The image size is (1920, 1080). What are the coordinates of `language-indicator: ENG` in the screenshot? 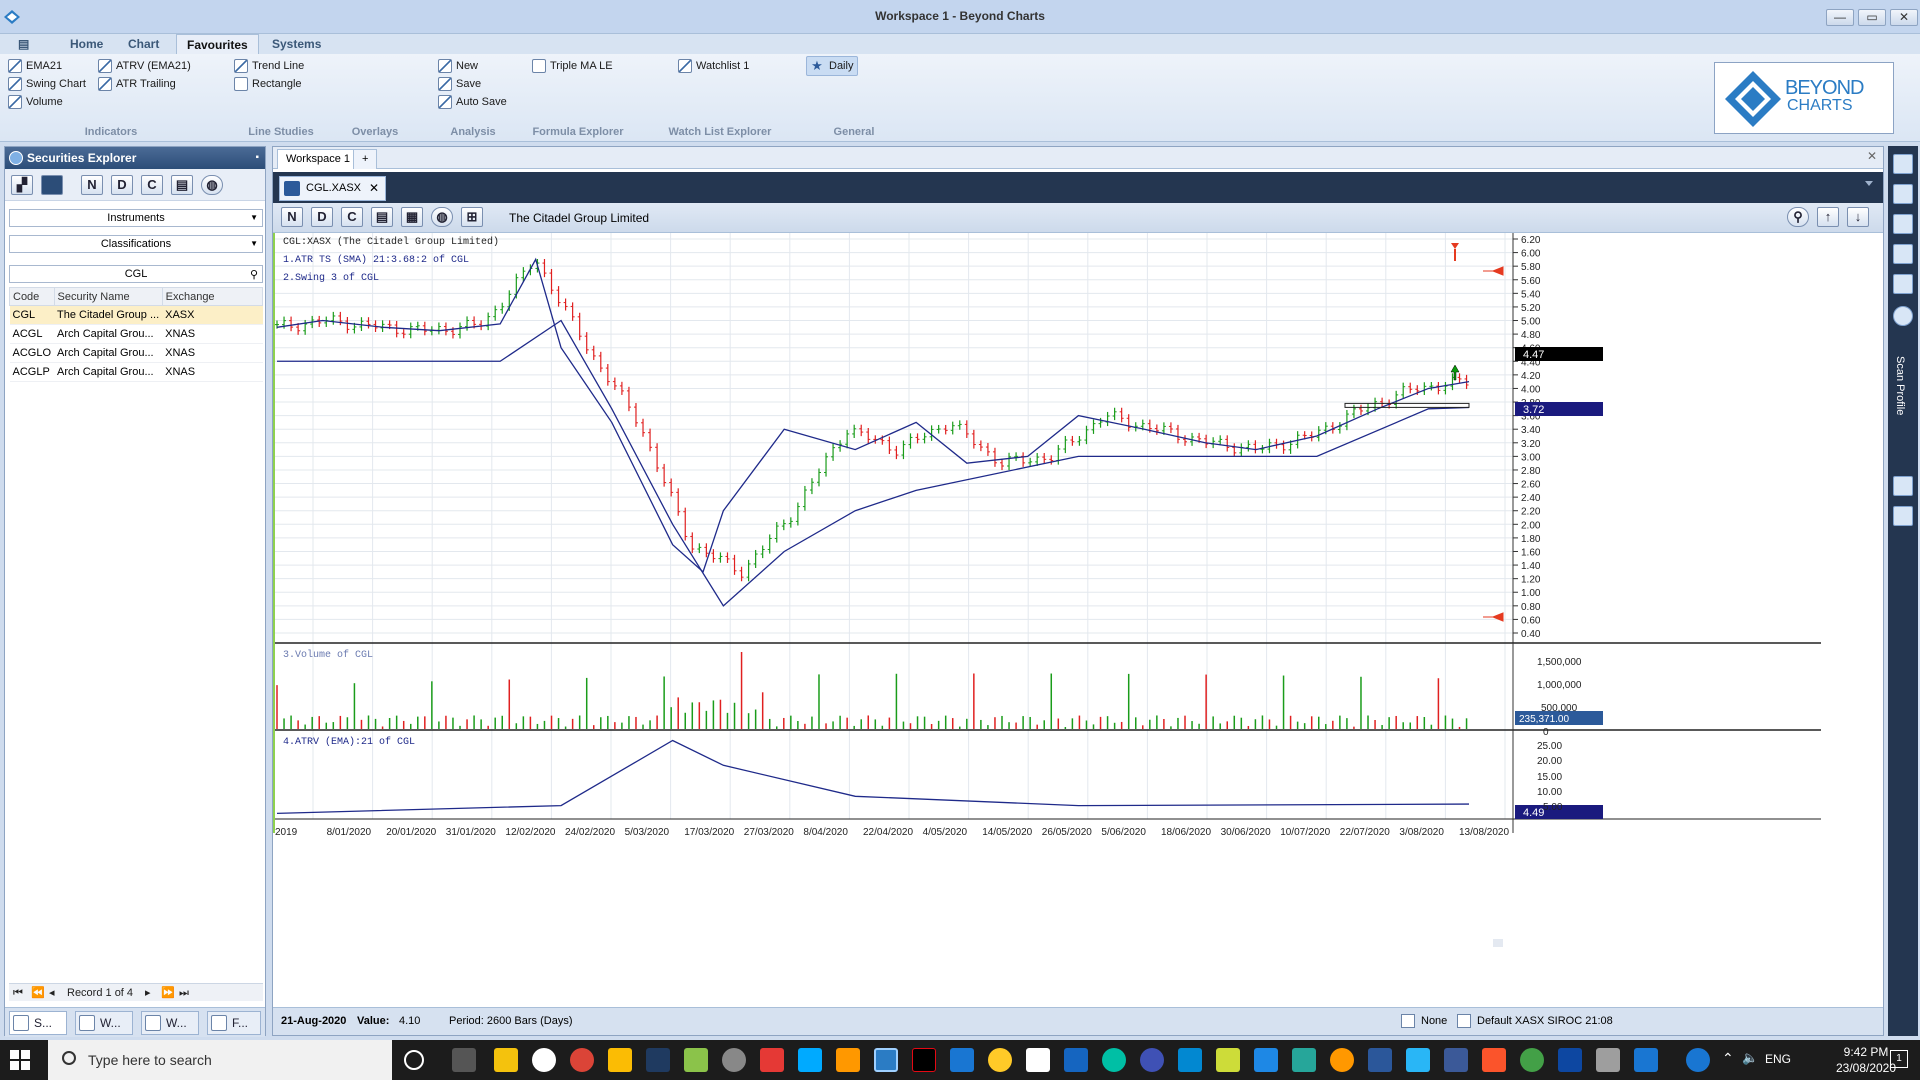 It's located at (1778, 1059).